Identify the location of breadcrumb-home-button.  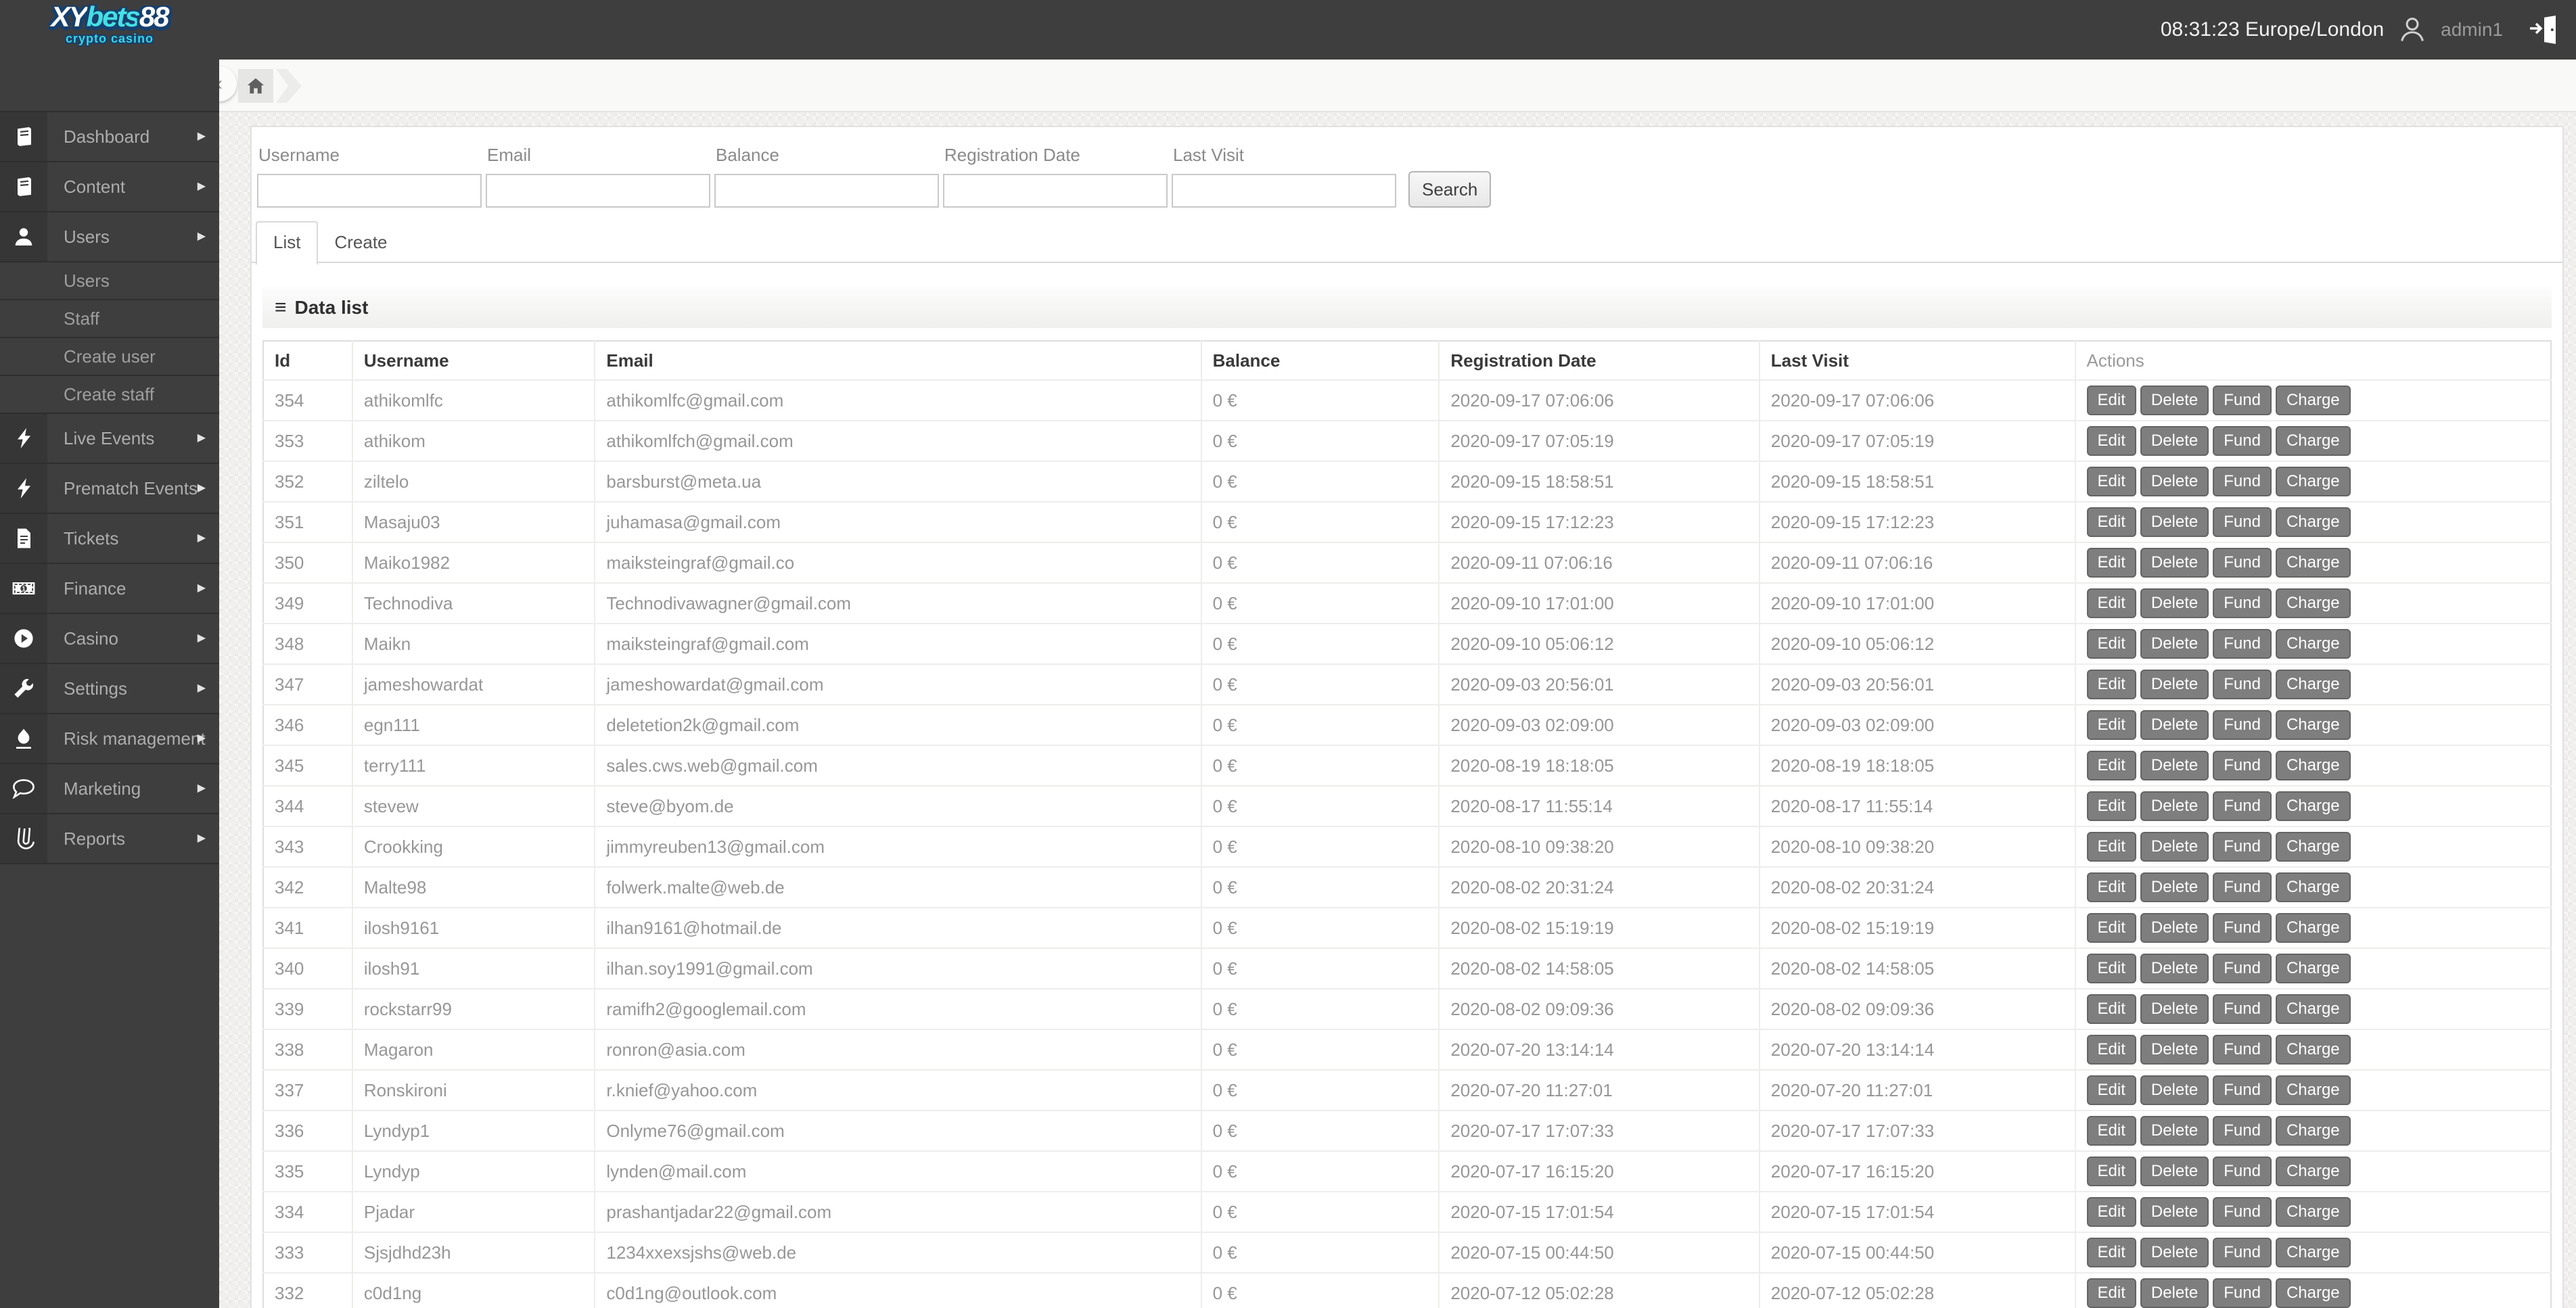
(255, 86).